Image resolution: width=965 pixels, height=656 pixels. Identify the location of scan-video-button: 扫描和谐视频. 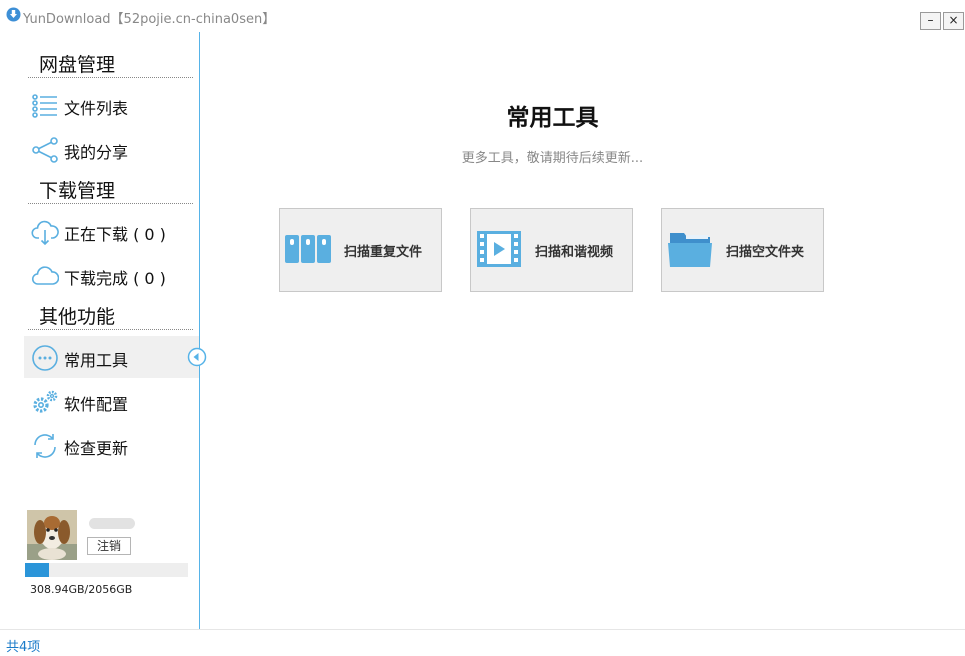
(551, 250).